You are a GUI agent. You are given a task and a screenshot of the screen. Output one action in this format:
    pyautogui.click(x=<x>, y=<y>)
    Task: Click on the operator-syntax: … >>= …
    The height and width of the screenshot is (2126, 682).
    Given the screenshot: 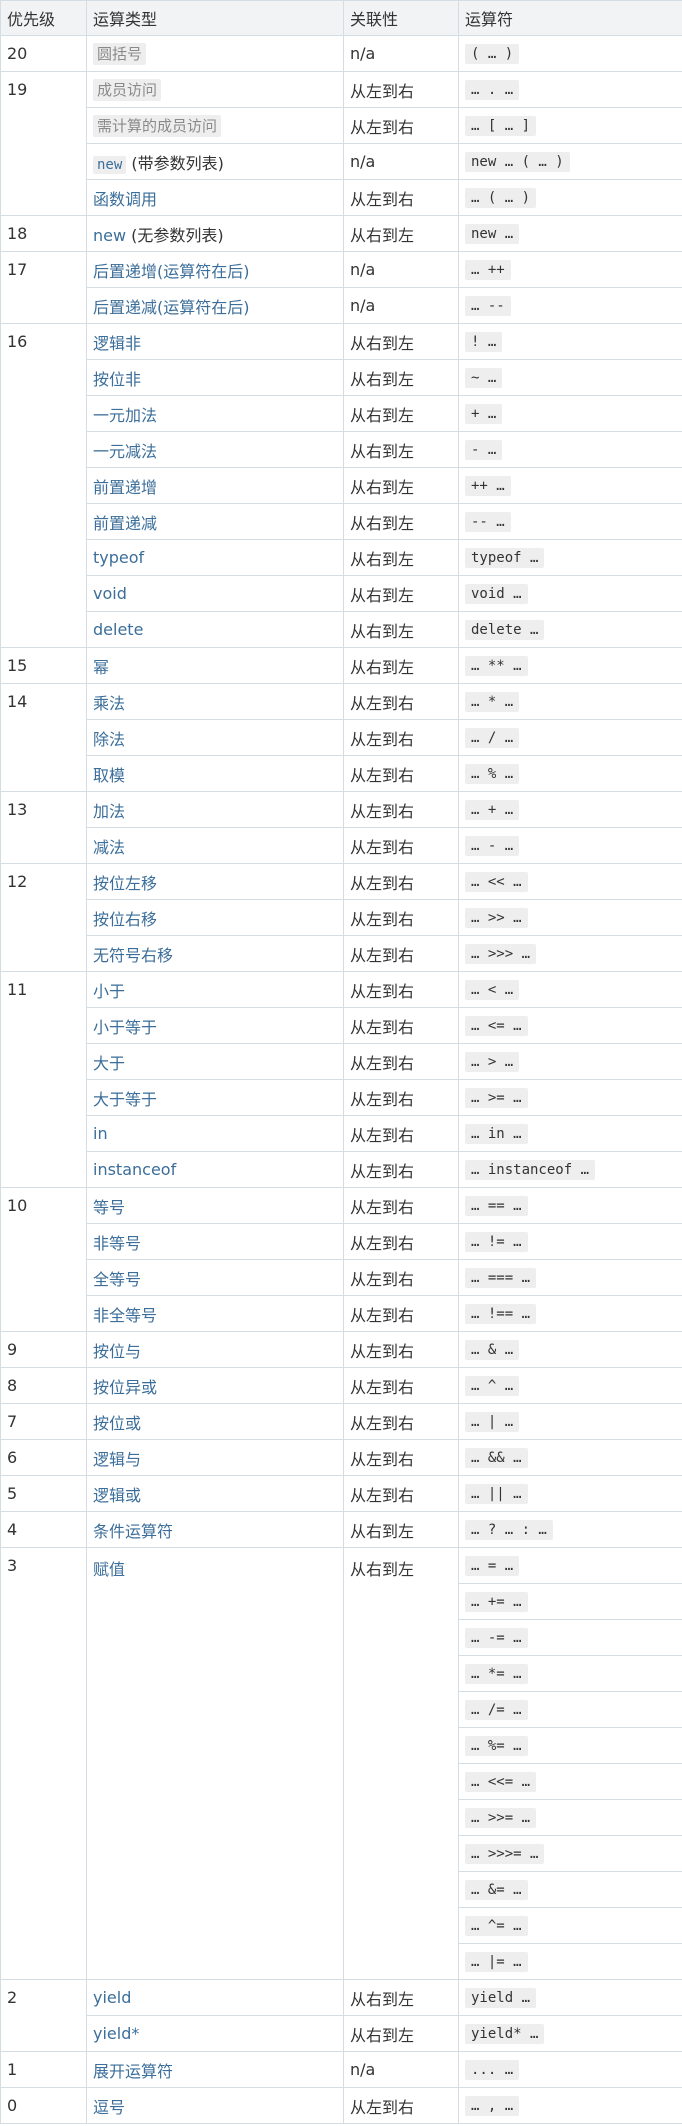 What is the action you would take?
    pyautogui.click(x=501, y=1818)
    